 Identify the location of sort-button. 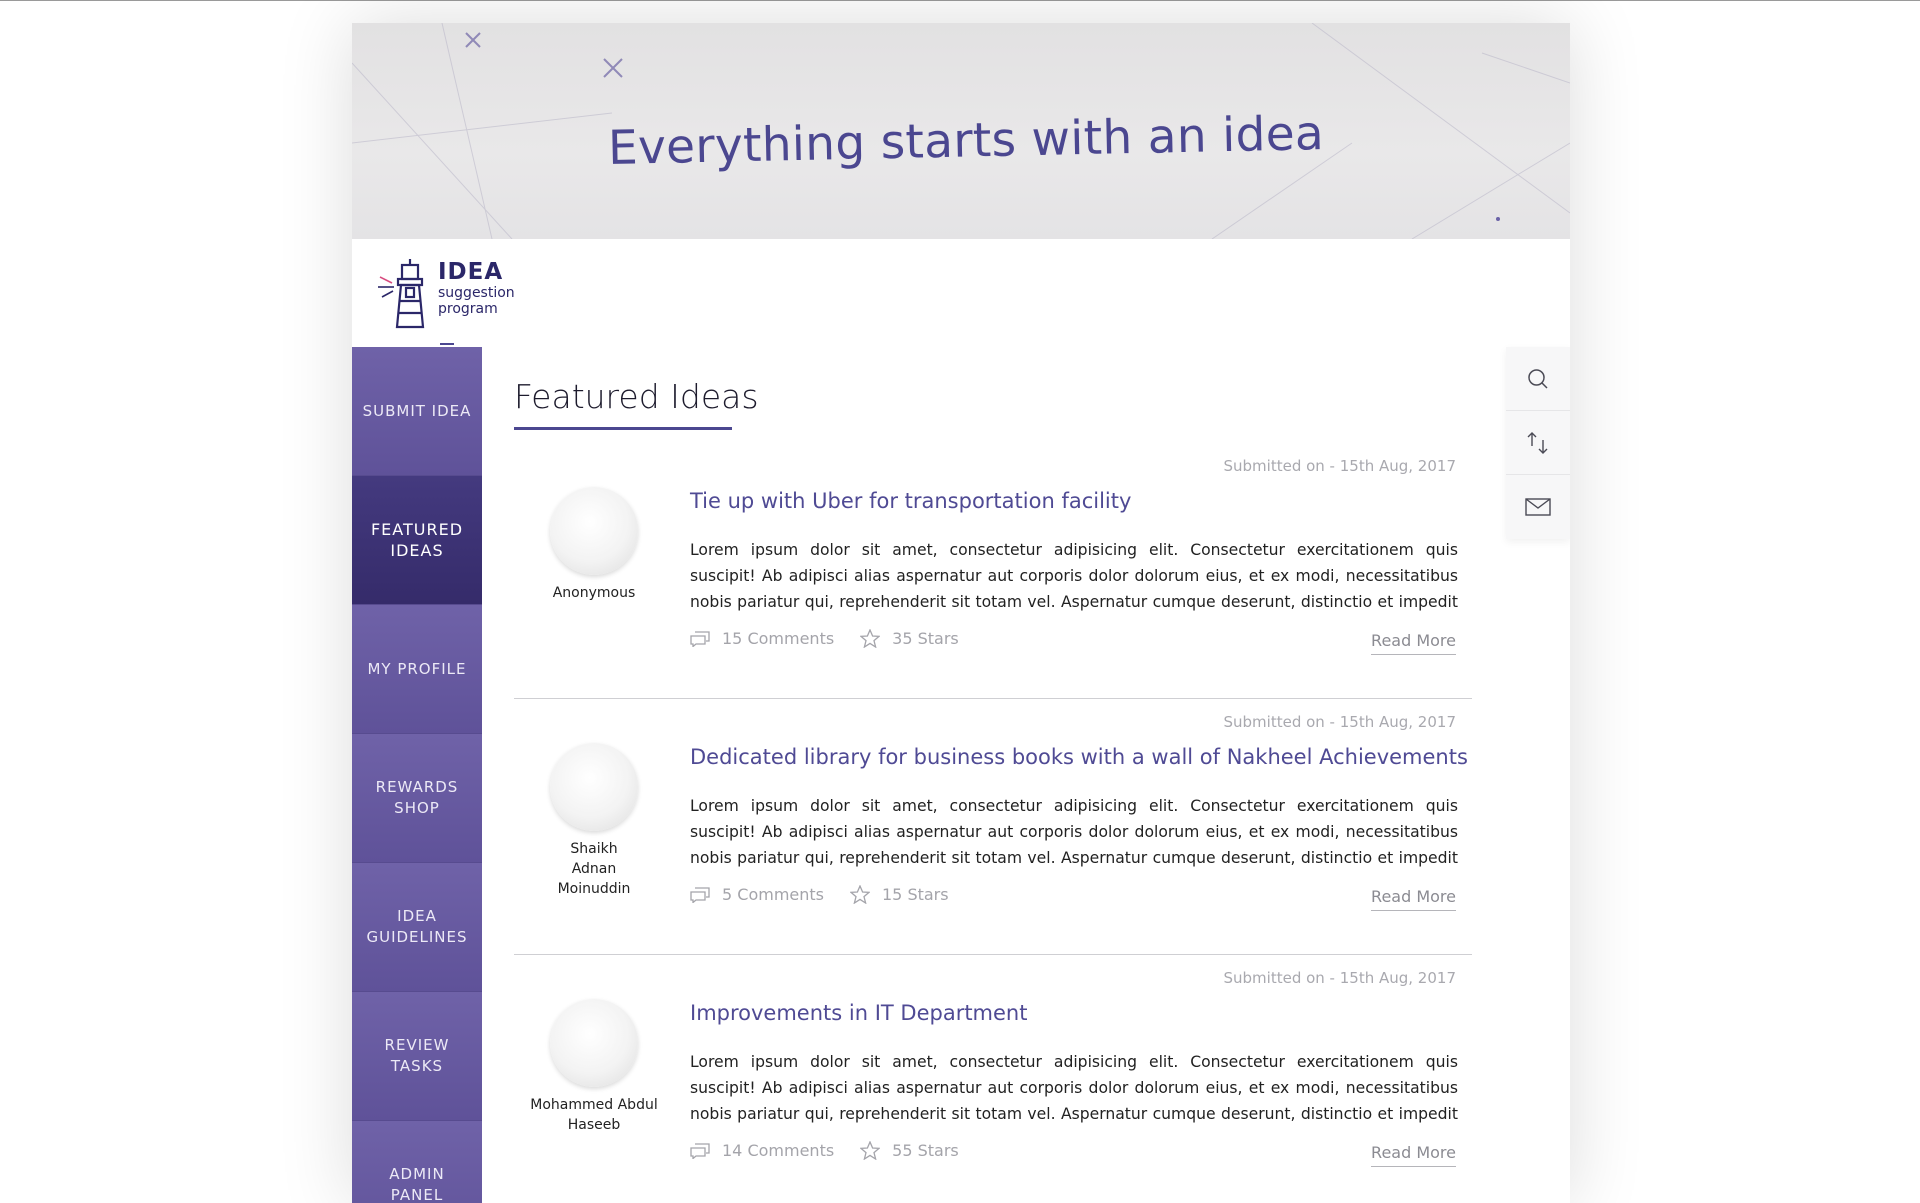
(1538, 443).